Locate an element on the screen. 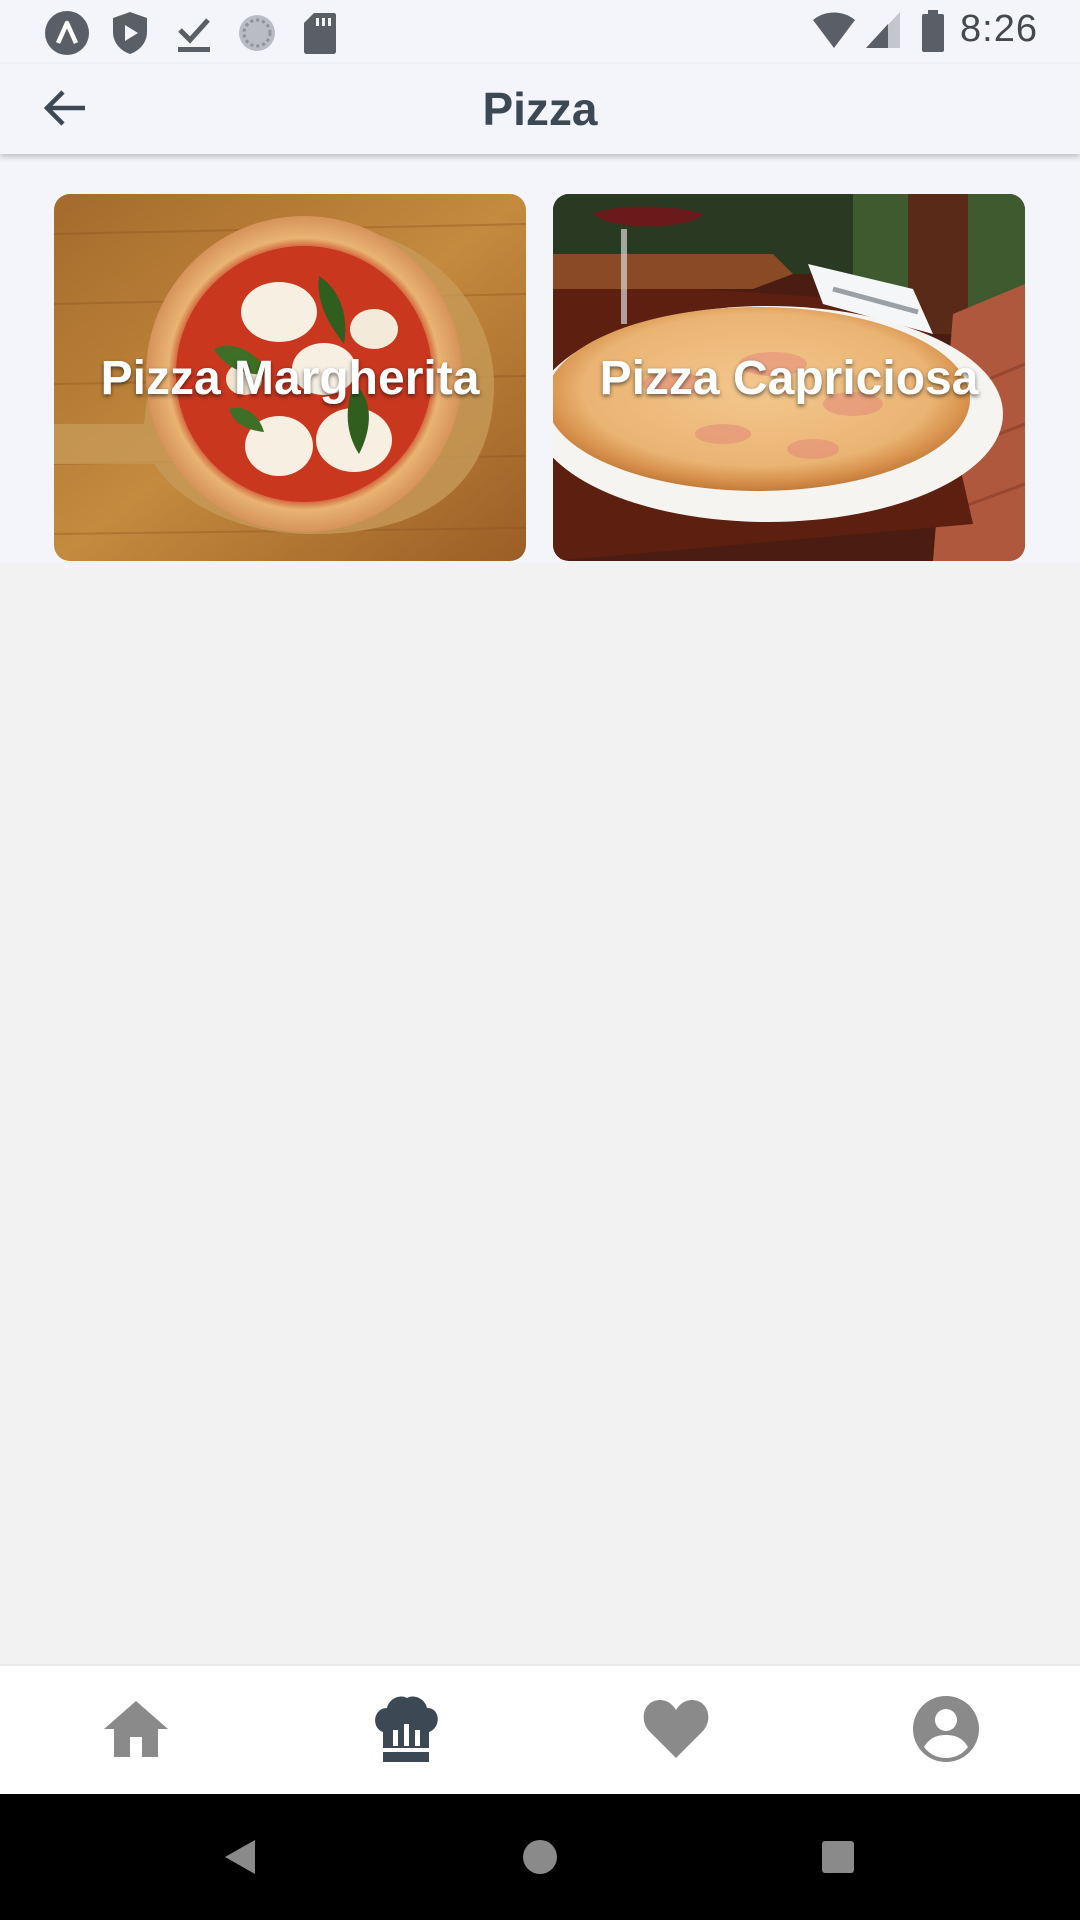 This screenshot has height=1920, width=1080. heart-icon is located at coordinates (676, 1731).